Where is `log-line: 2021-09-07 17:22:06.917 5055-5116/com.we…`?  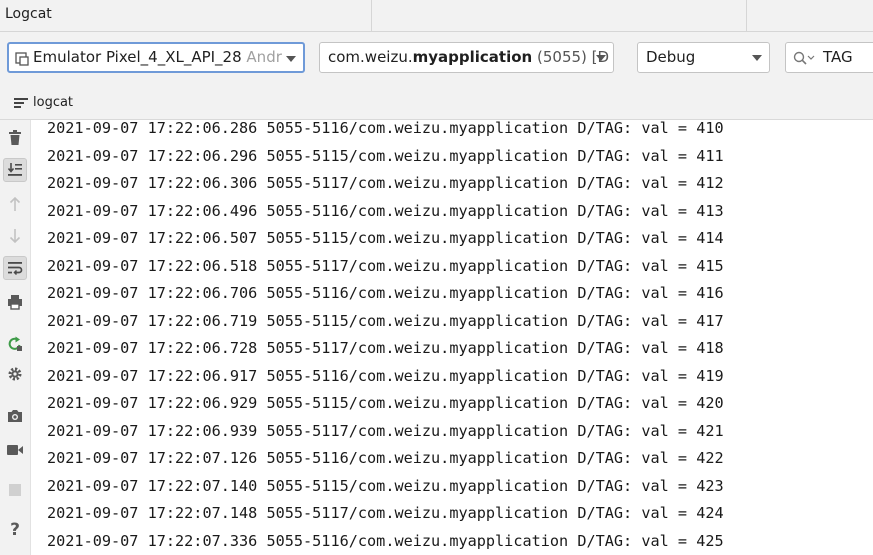
log-line: 2021-09-07 17:22:06.917 5055-5116/com.we… is located at coordinates (385, 375).